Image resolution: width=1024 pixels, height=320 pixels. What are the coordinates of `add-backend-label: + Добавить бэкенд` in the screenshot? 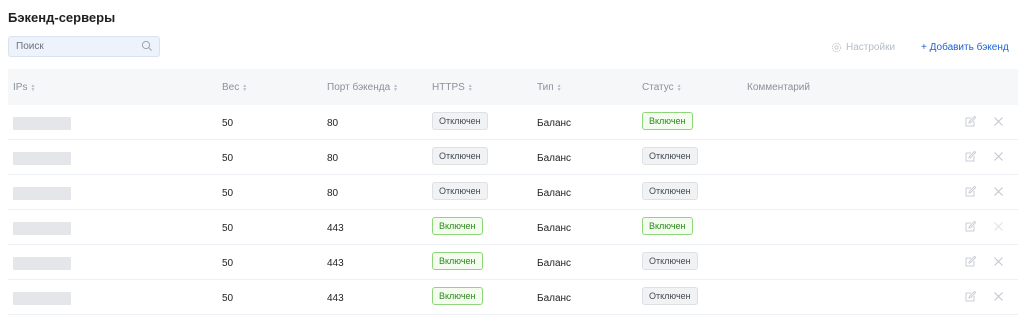 It's located at (965, 47).